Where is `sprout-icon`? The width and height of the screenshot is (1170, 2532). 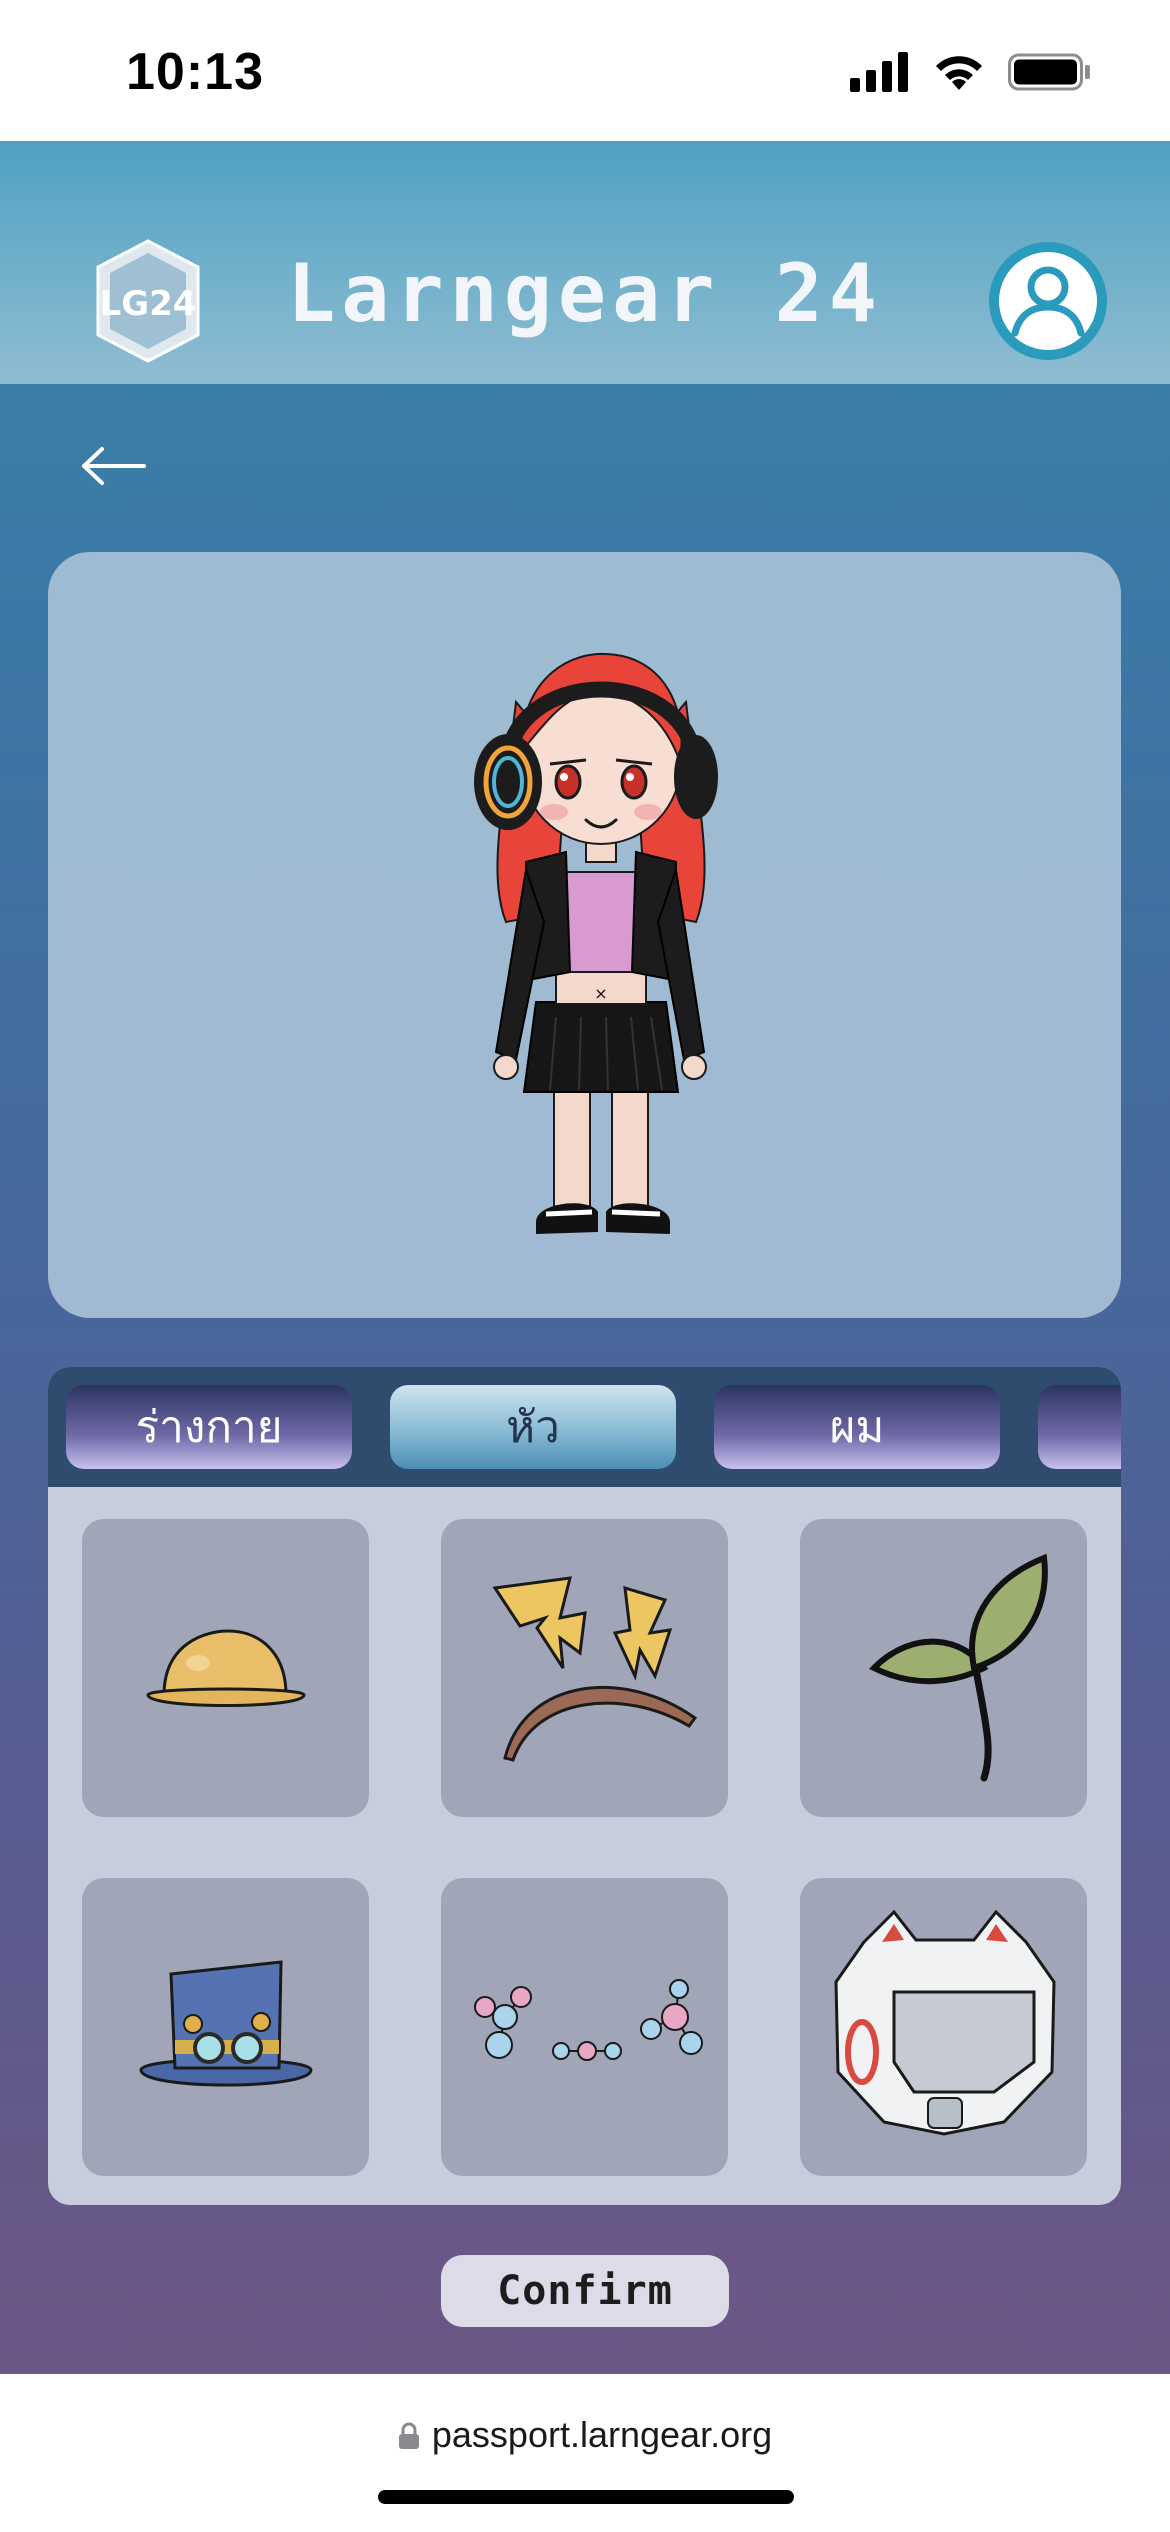
sprout-icon is located at coordinates (958, 1667).